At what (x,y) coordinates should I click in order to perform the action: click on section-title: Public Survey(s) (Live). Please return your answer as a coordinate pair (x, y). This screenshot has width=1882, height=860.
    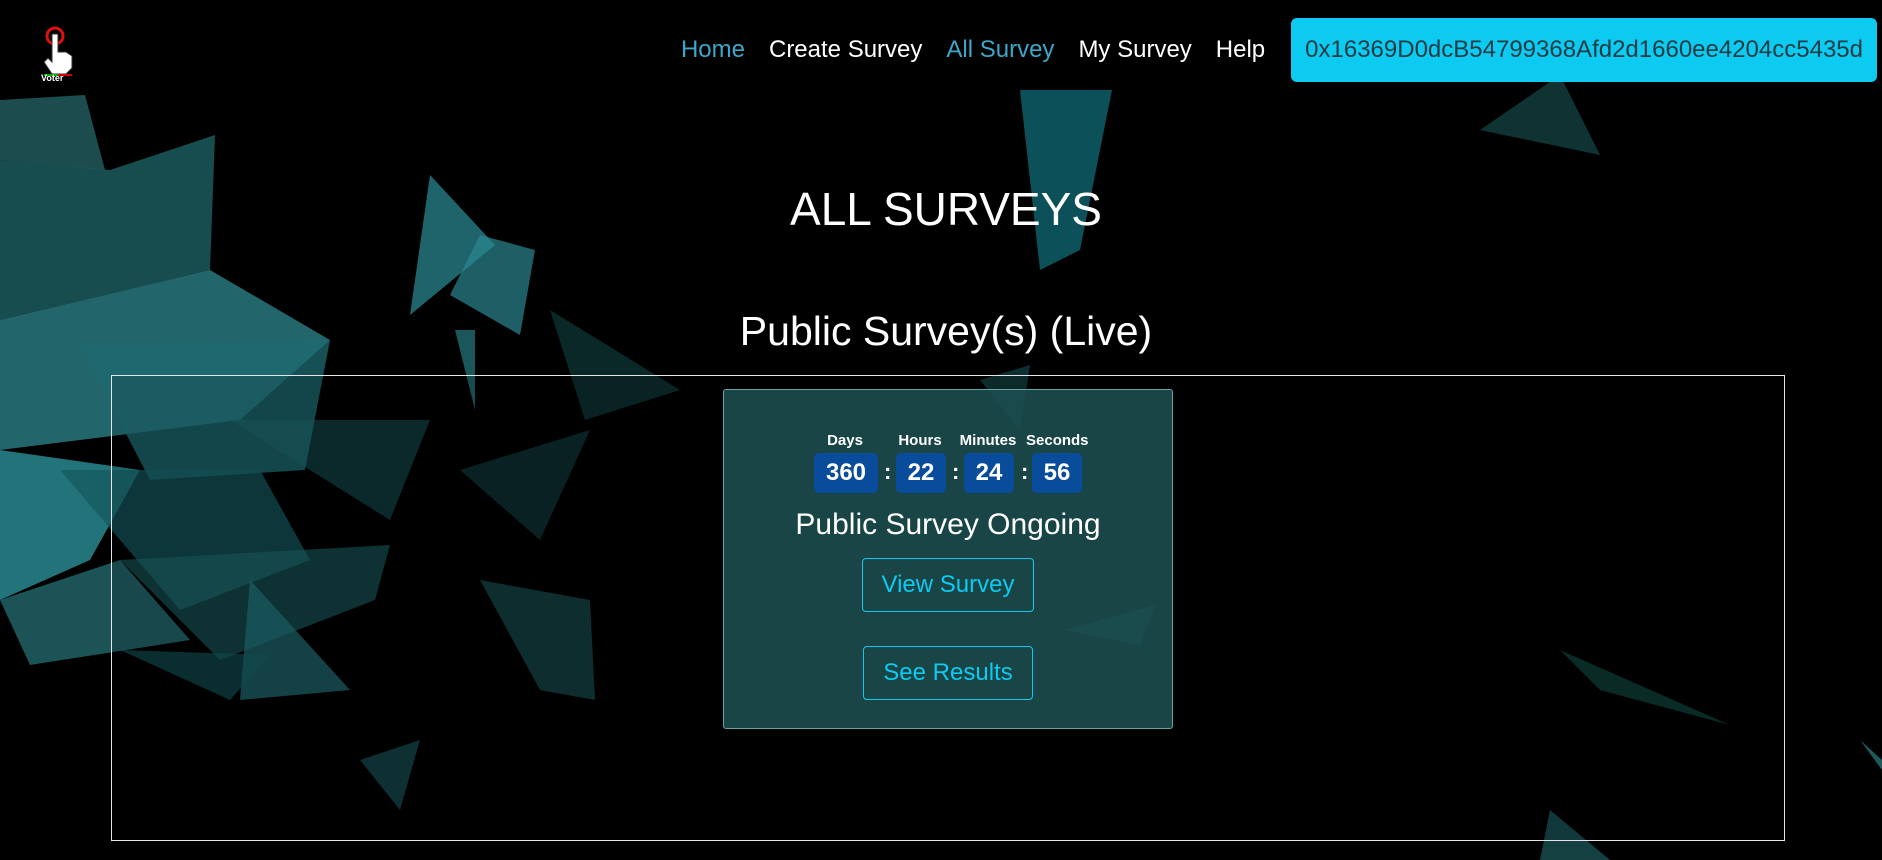
    Looking at the image, I should click on (946, 331).